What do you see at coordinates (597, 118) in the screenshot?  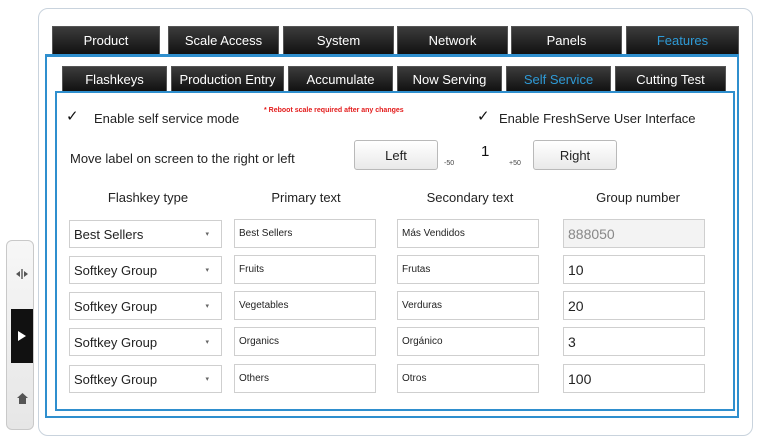 I see `freshserve-label: Enable FreshServe User Interface` at bounding box center [597, 118].